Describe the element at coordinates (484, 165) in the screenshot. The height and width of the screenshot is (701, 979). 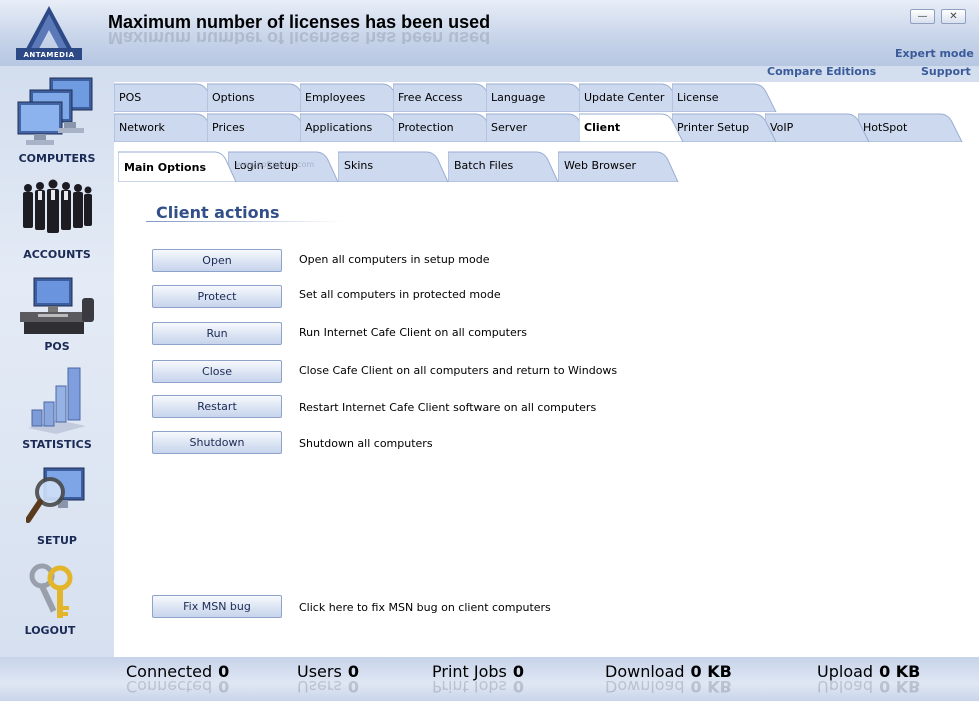
I see `subtab-label: Batch Files` at that location.